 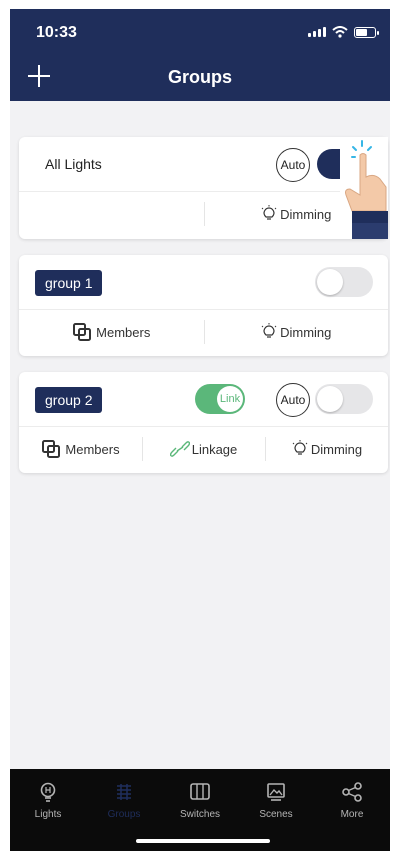 What do you see at coordinates (179, 449) in the screenshot?
I see `link-icon` at bounding box center [179, 449].